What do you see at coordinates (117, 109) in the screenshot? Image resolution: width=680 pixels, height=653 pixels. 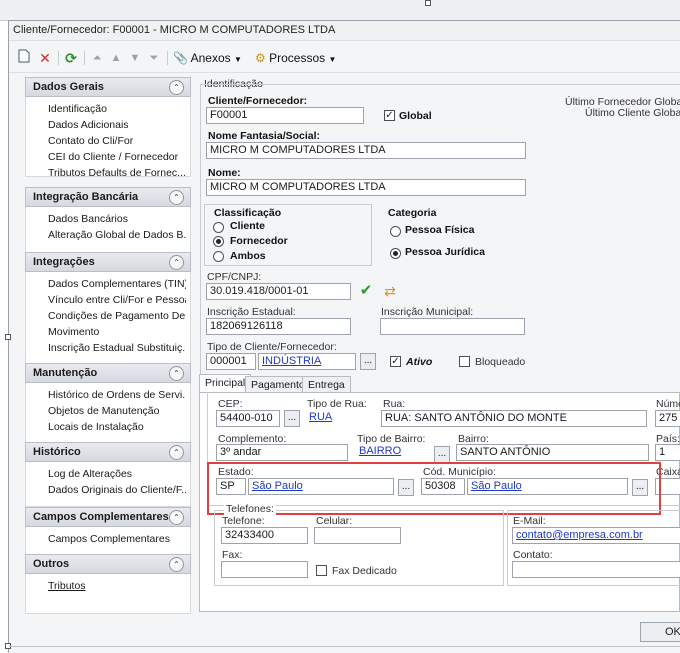 I see `sidebar-item: Identificação` at bounding box center [117, 109].